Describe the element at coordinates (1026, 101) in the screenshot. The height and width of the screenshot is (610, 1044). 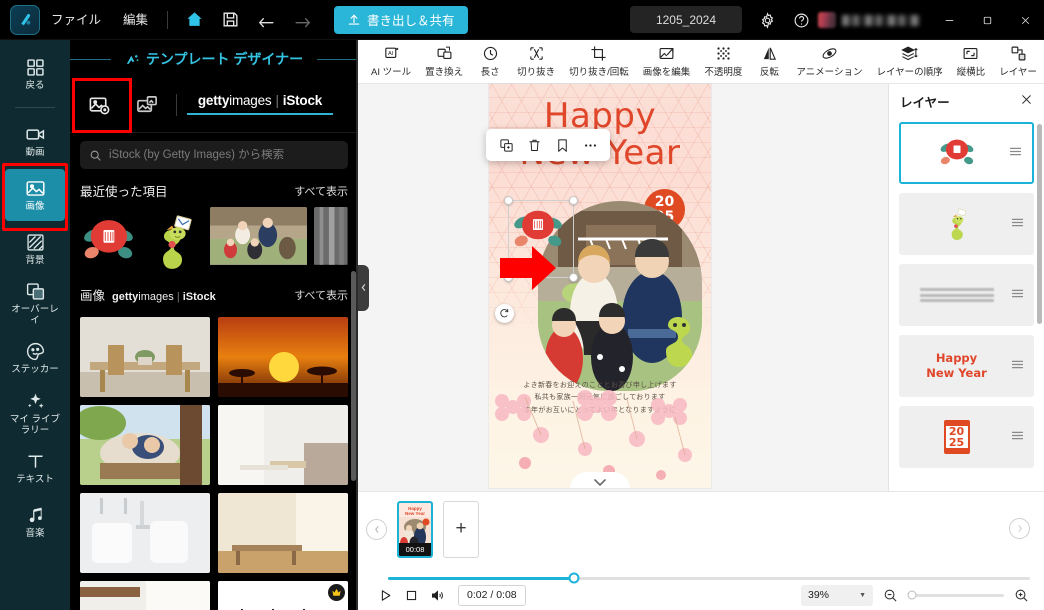
I see `close-icon` at that location.